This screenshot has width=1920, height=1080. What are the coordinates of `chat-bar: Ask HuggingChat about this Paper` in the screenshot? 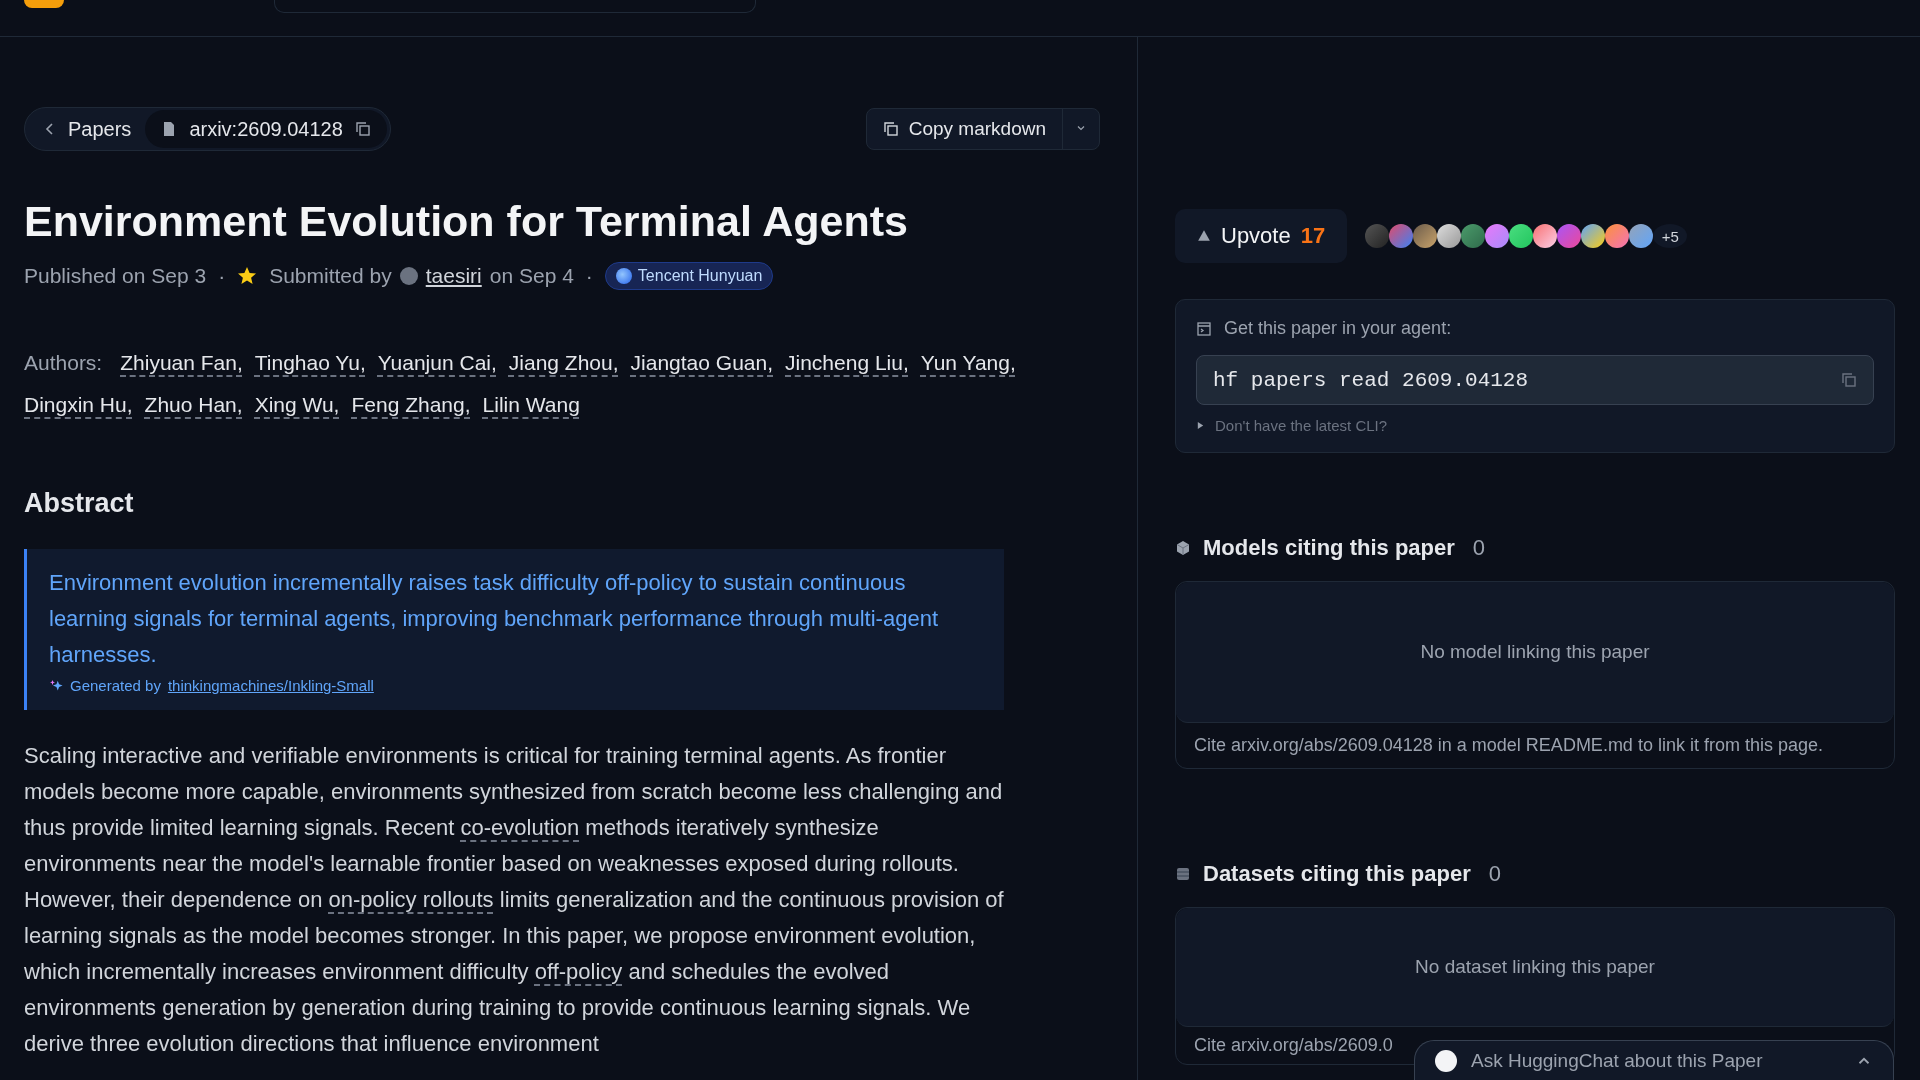 It's located at (1654, 1060).